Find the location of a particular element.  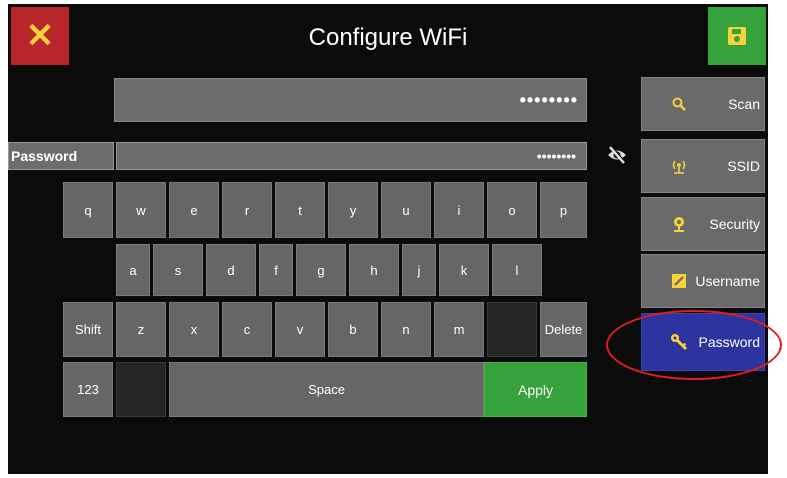

search-icon is located at coordinates (679, 104).